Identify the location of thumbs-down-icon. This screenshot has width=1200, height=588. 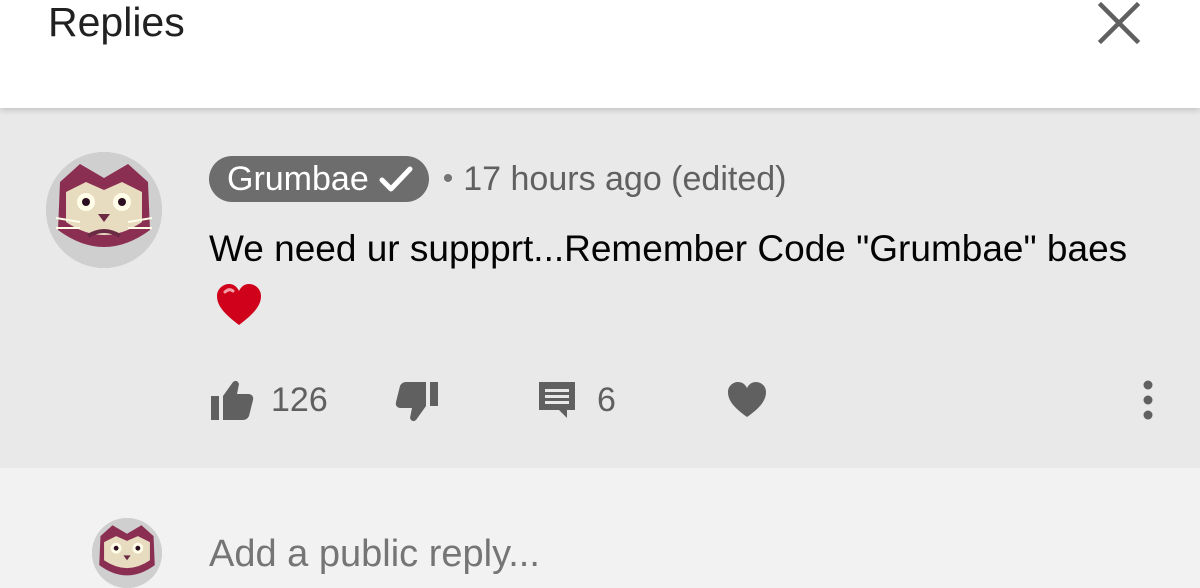
(416, 402).